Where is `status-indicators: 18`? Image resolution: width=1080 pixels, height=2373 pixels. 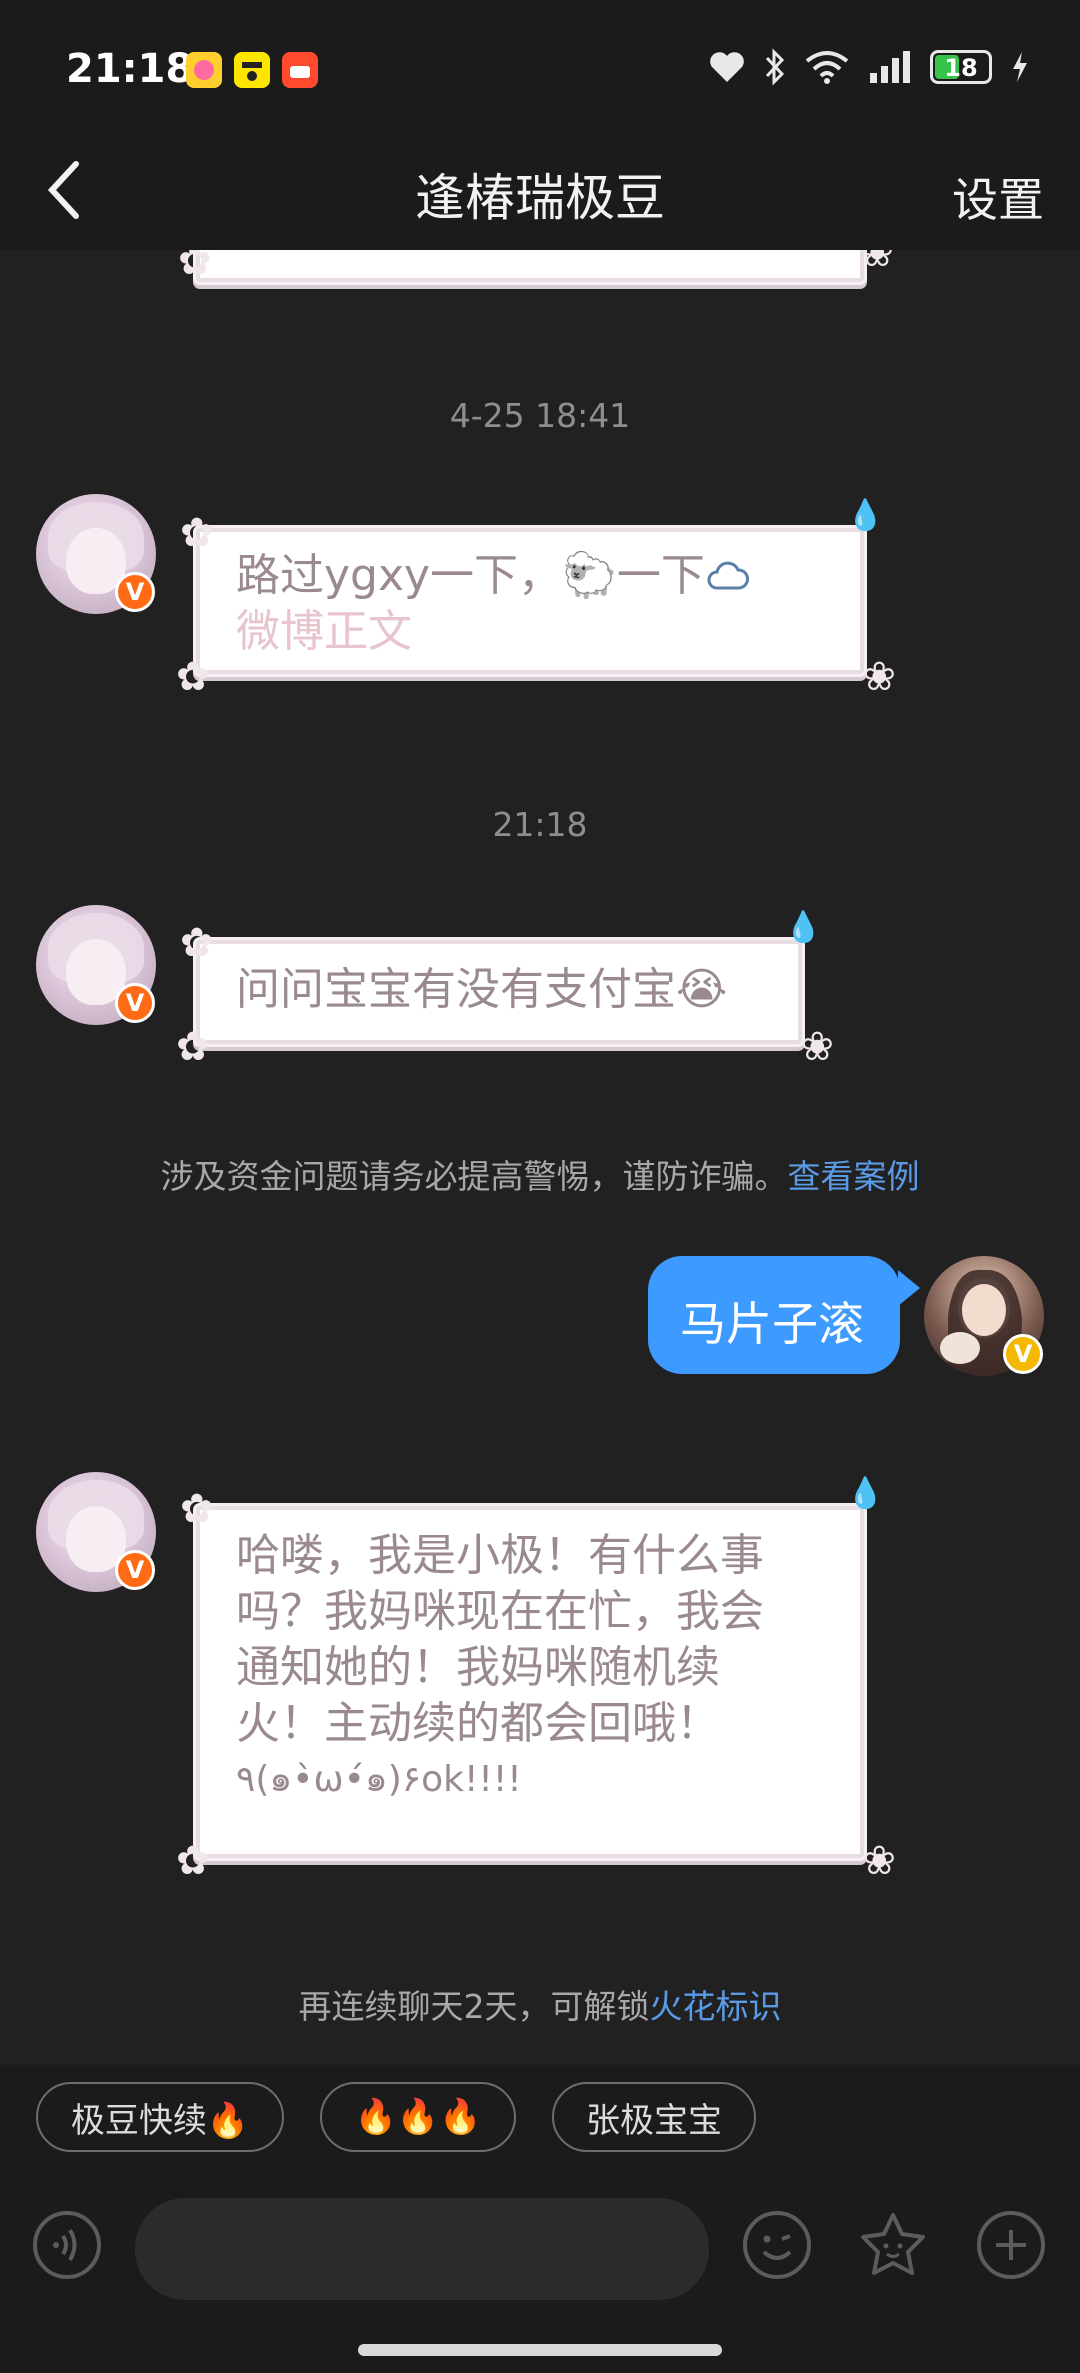 status-indicators: 18 is located at coordinates (869, 67).